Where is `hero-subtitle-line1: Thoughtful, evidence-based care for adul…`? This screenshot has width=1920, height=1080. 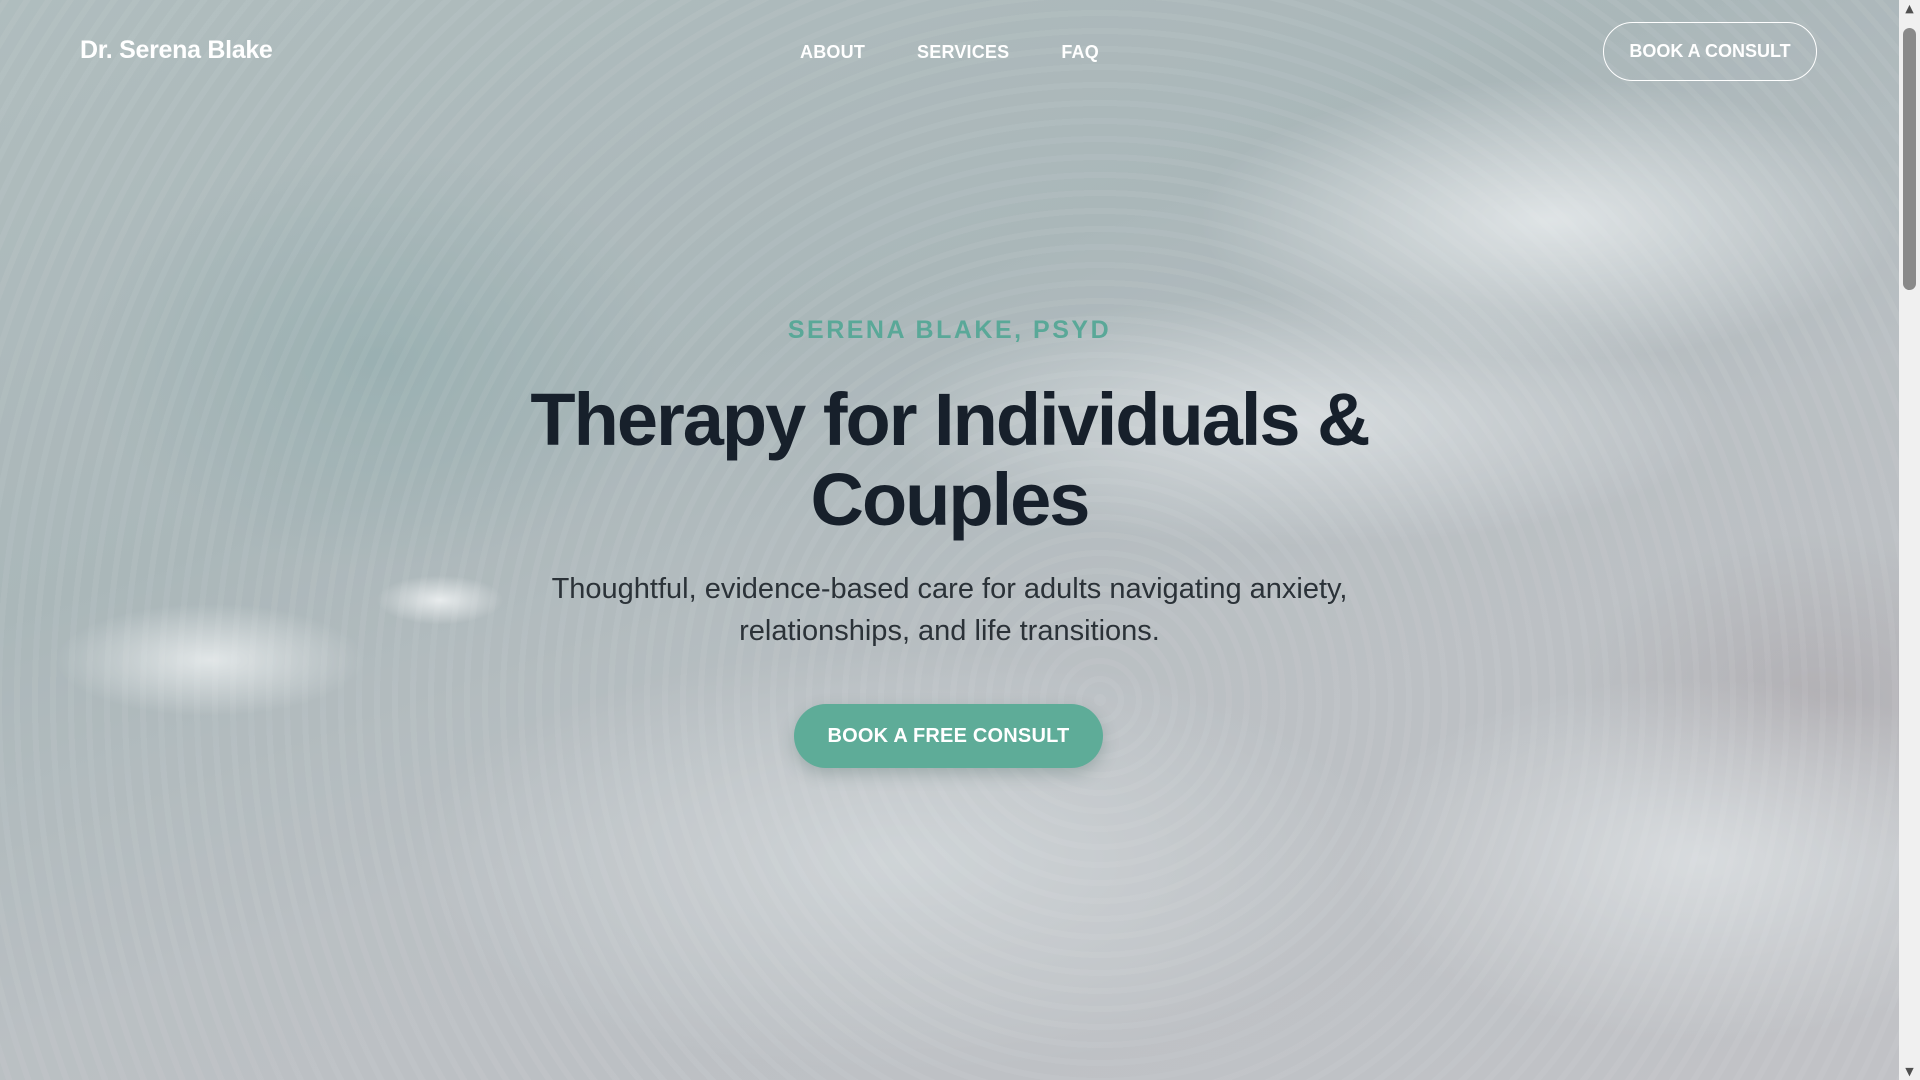 hero-subtitle-line1: Thoughtful, evidence-based care for adul… is located at coordinates (949, 589).